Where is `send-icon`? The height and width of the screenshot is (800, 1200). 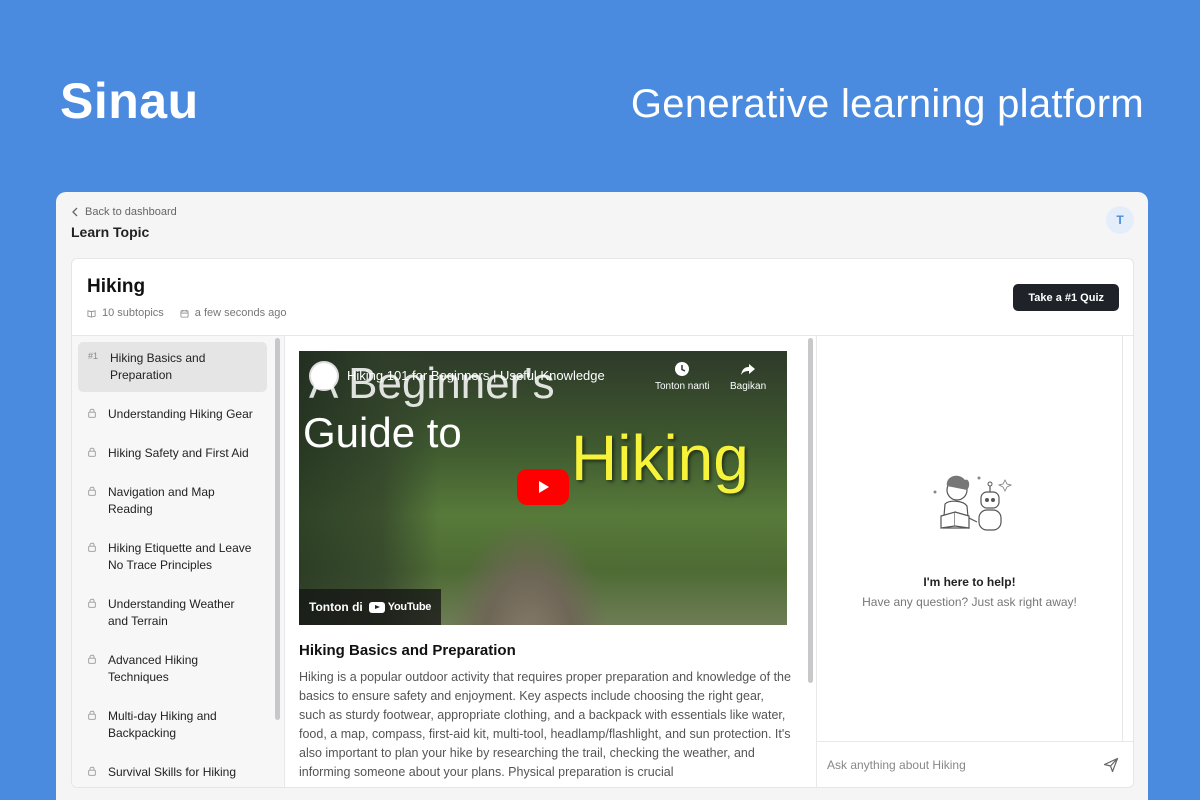 send-icon is located at coordinates (1111, 764).